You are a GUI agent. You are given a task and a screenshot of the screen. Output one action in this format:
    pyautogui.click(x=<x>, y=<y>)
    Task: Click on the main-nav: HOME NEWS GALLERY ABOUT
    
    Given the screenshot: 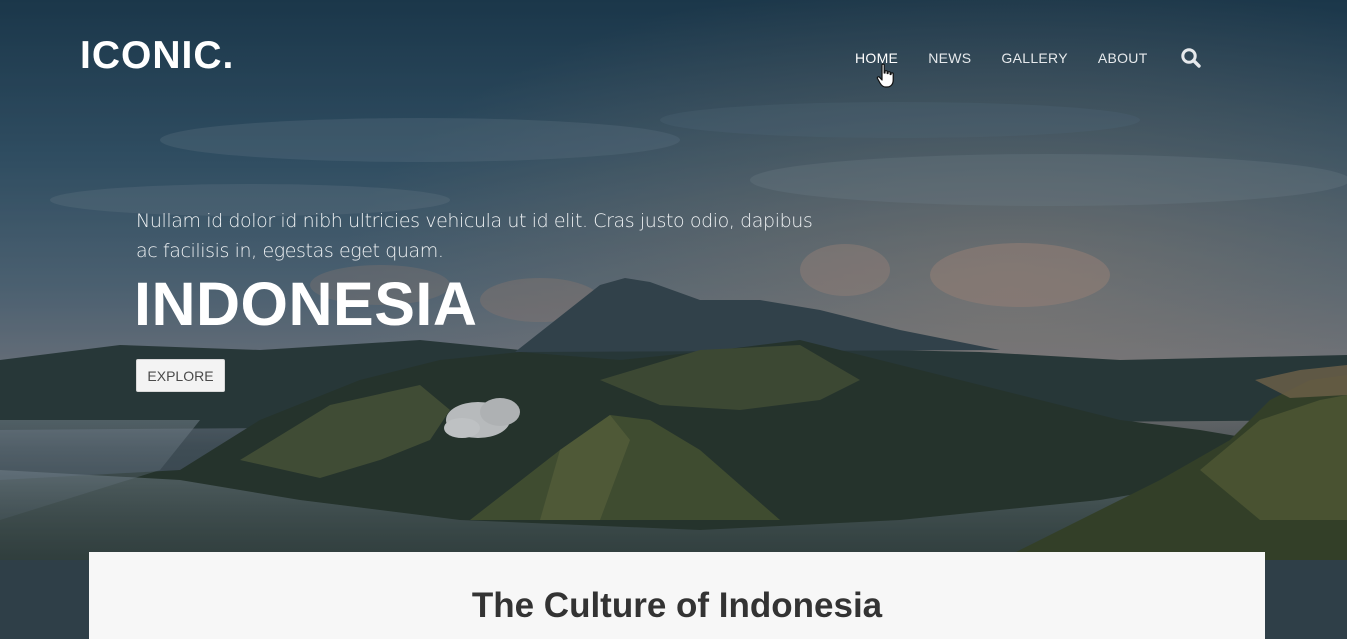 What is the action you would take?
    pyautogui.click(x=1028, y=58)
    